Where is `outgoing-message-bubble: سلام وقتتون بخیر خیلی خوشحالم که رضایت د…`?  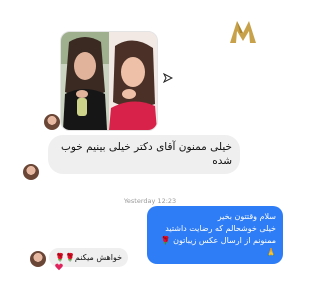
outgoing-message-bubble: سلام وقتتون بخیر خیلی خوشحالم که رضایت د… is located at coordinates (215, 235).